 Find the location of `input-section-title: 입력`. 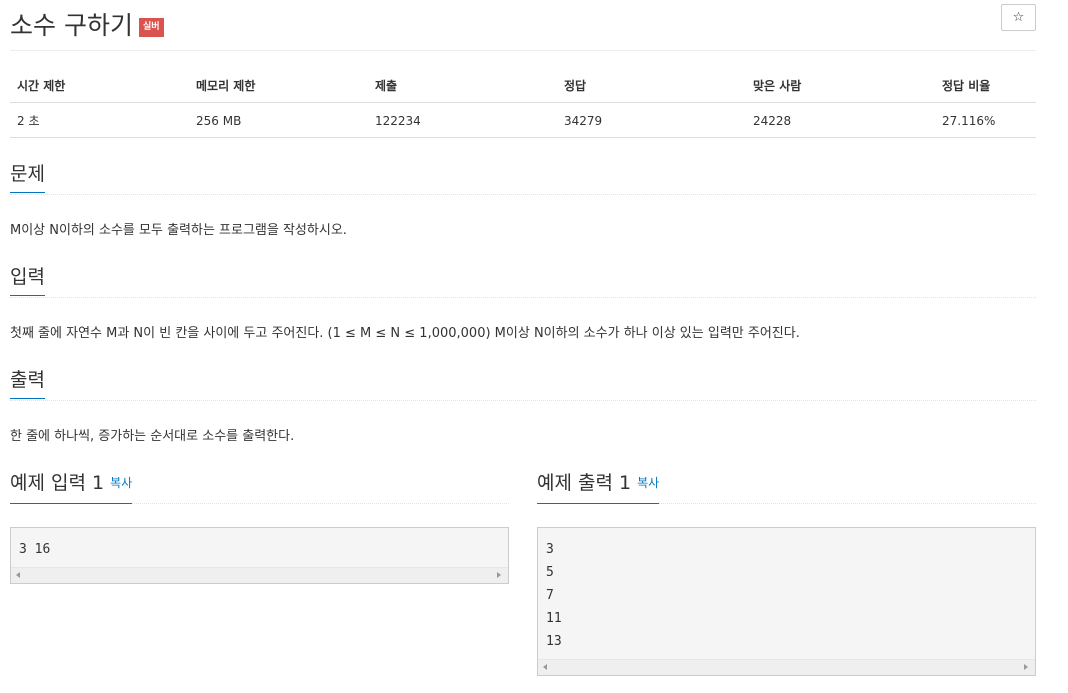

input-section-title: 입력 is located at coordinates (27, 280).